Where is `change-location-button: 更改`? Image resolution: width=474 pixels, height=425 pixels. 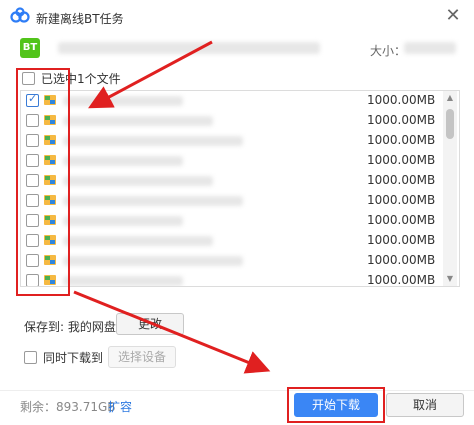
change-location-button: 更改 is located at coordinates (150, 324).